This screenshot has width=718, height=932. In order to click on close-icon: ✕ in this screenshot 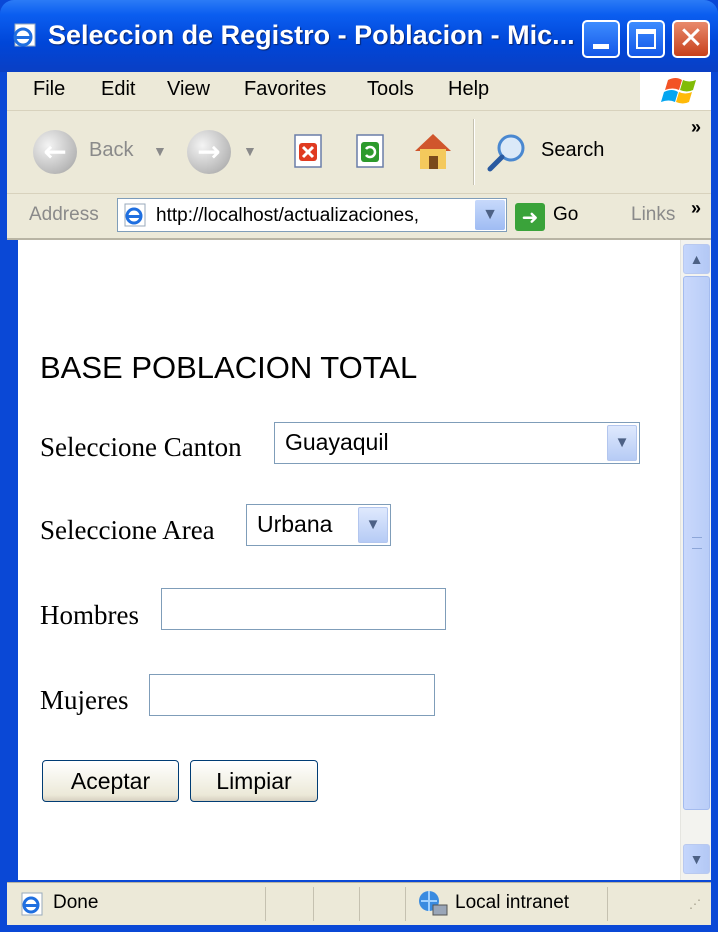, I will do `click(691, 38)`.